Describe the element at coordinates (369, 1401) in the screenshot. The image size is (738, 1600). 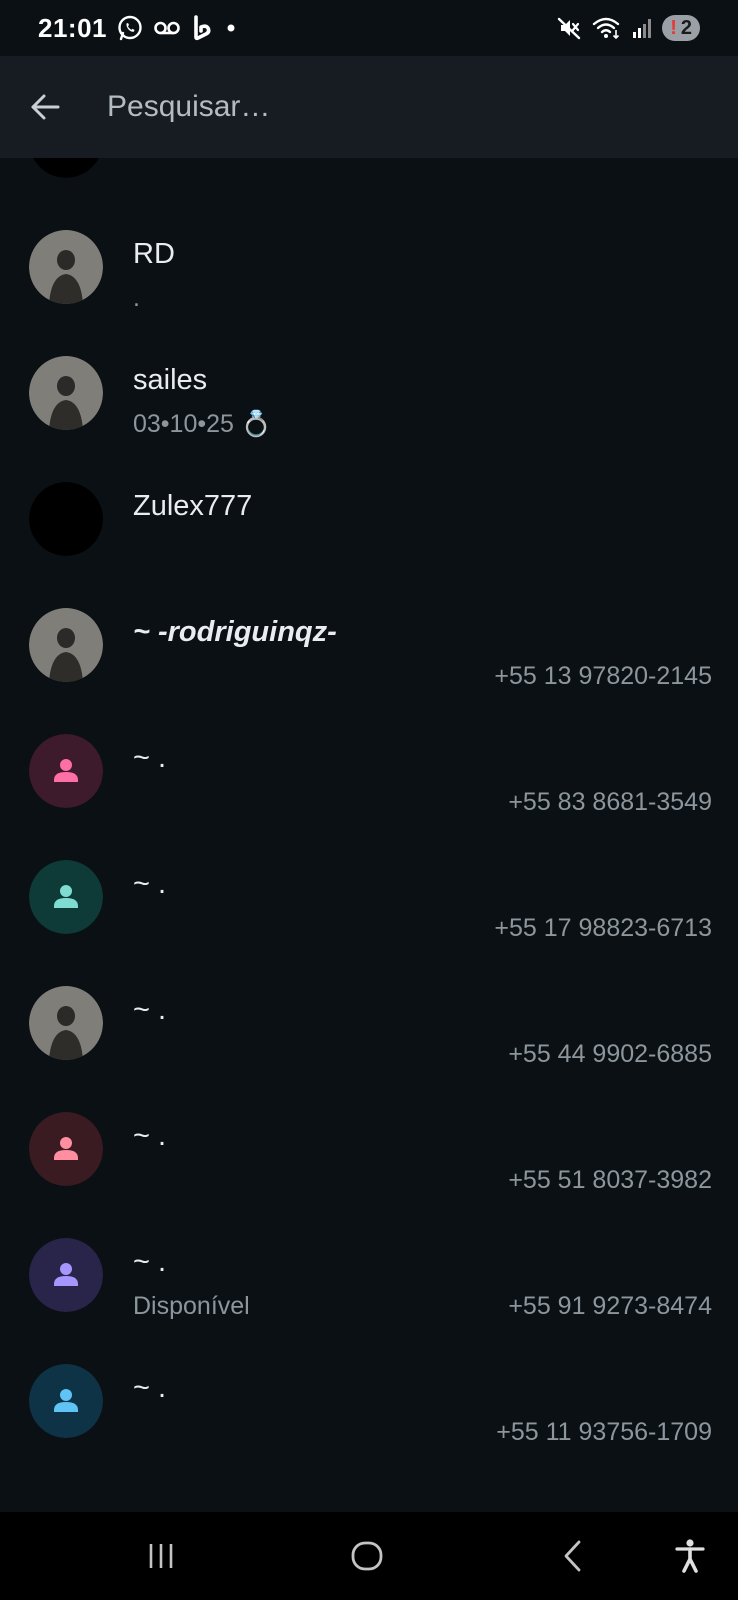
I see `contact-row: ~ . +55 11 93756-1709` at that location.